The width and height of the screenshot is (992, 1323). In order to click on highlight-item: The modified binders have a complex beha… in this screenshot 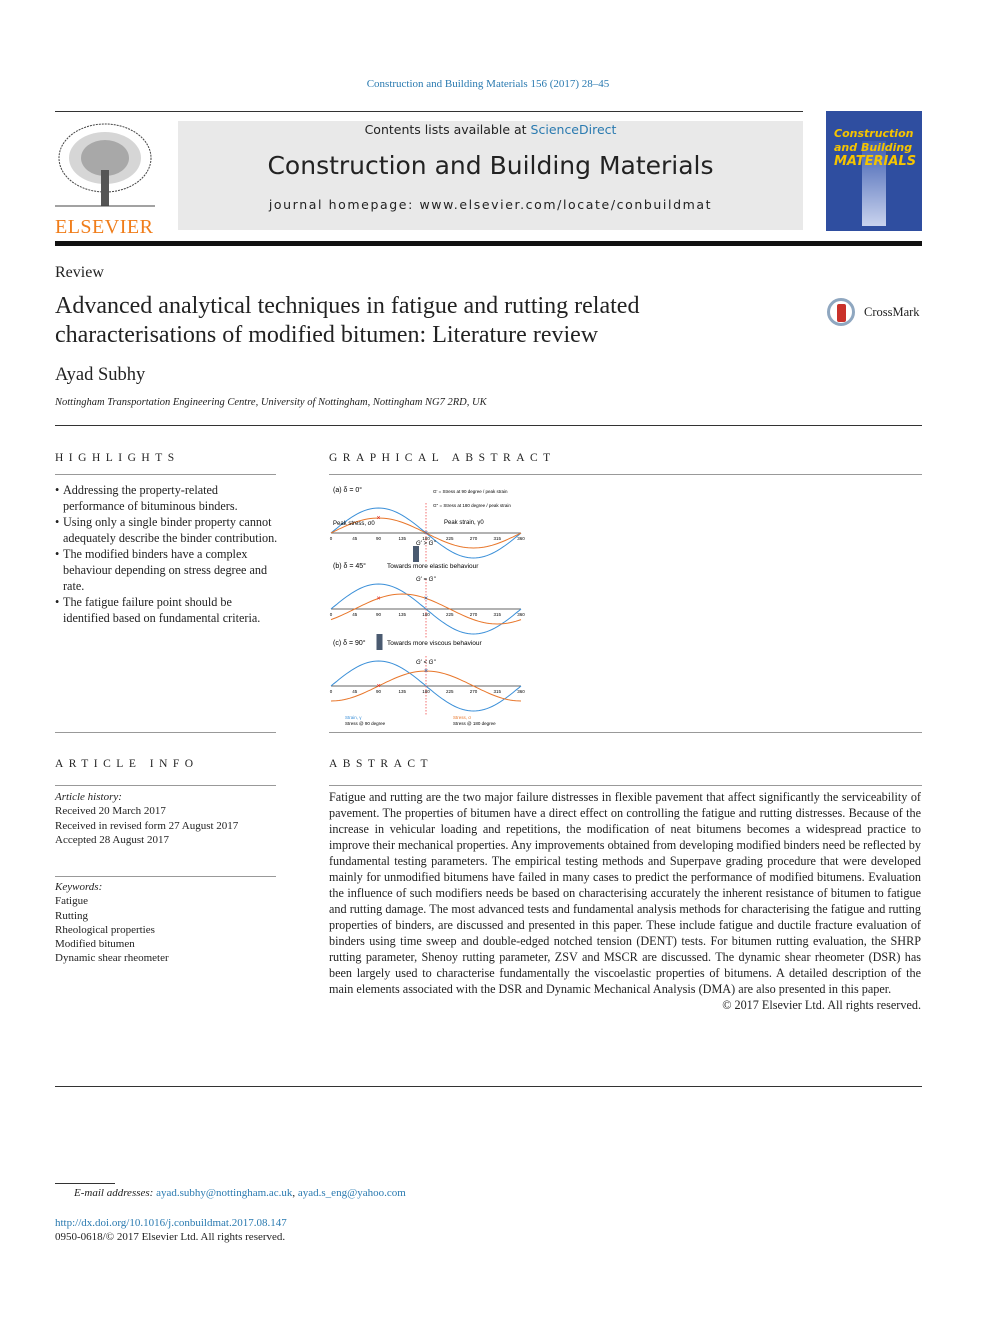, I will do `click(167, 570)`.